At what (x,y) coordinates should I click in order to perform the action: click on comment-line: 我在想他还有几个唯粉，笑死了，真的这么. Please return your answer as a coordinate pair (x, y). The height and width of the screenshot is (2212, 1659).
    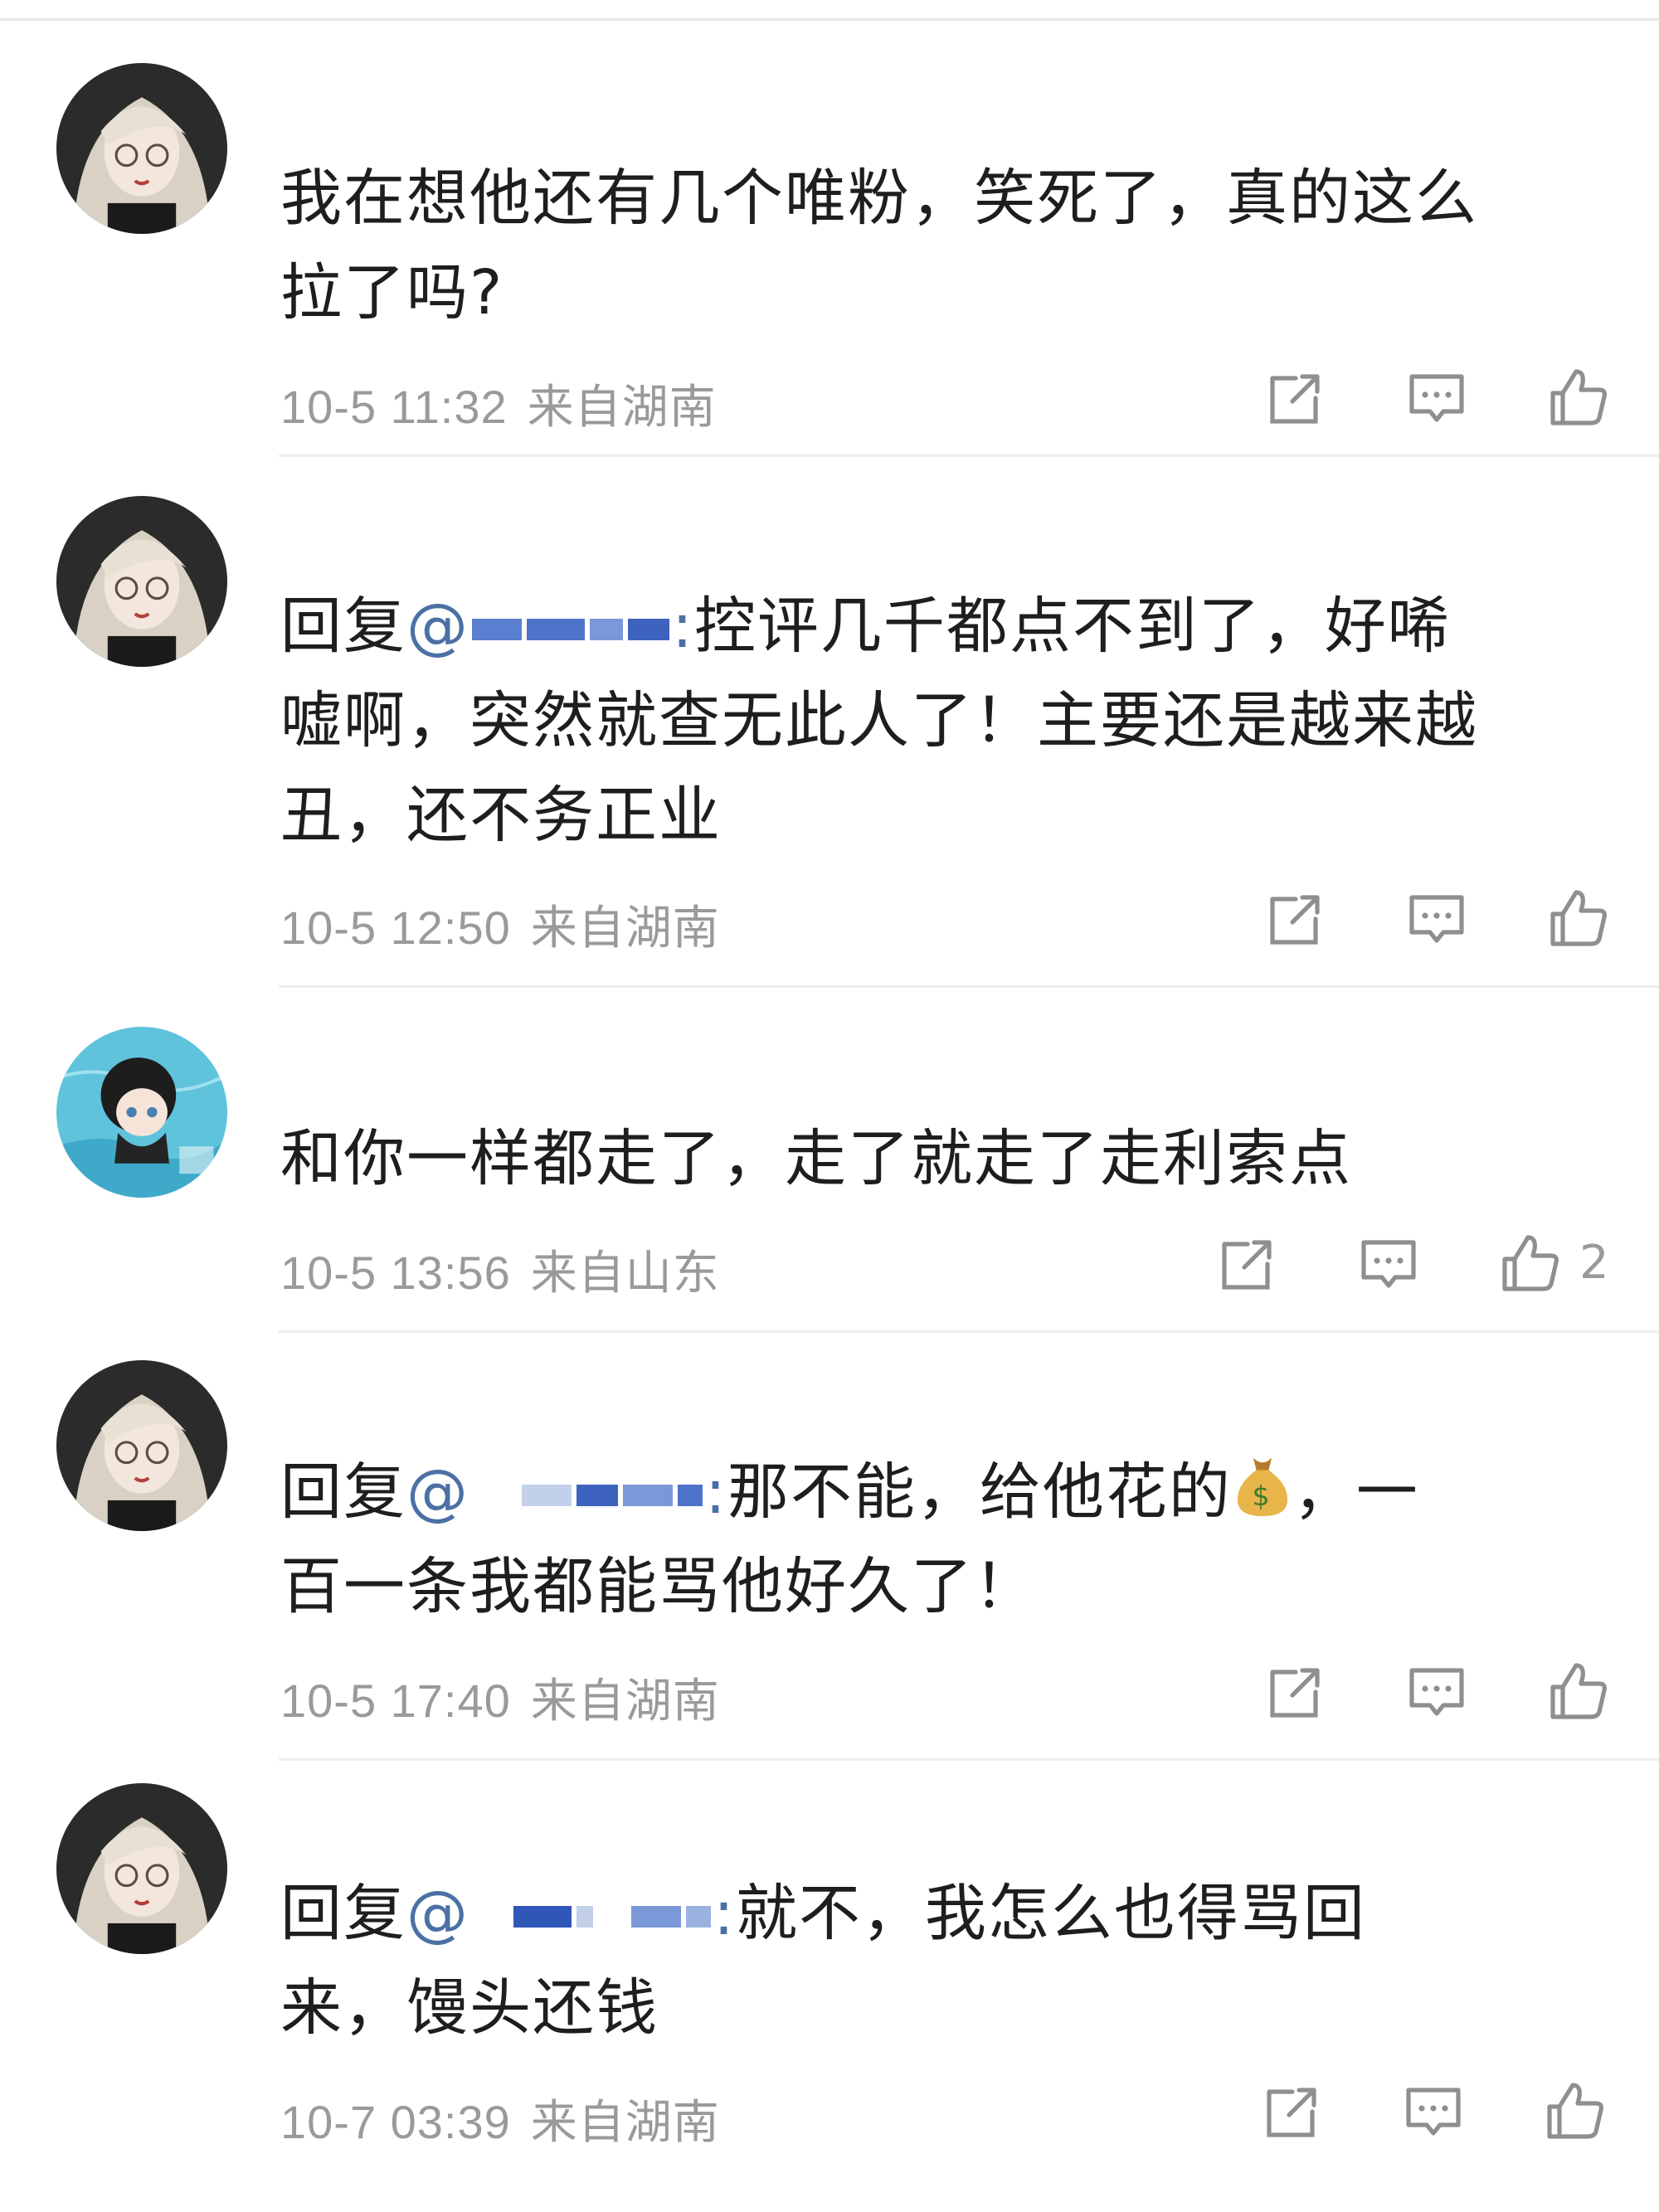
    Looking at the image, I should click on (879, 198).